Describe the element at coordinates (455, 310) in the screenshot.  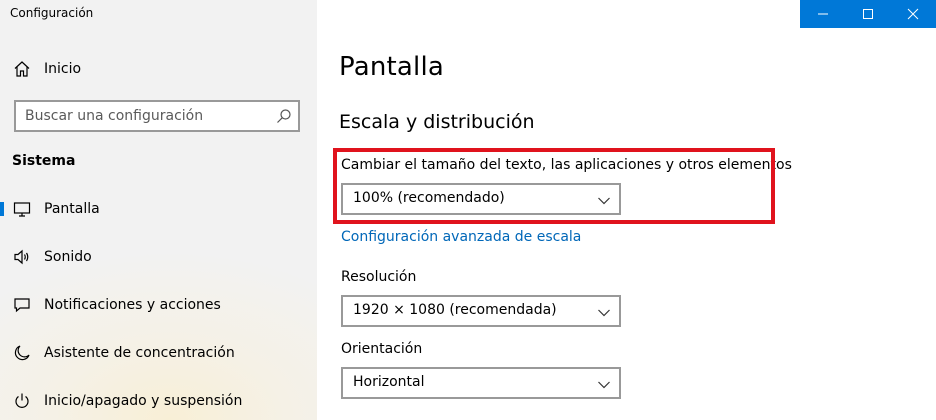
I see `resolution-dropdown-value: 1920 × 1080 (recomendada)` at that location.